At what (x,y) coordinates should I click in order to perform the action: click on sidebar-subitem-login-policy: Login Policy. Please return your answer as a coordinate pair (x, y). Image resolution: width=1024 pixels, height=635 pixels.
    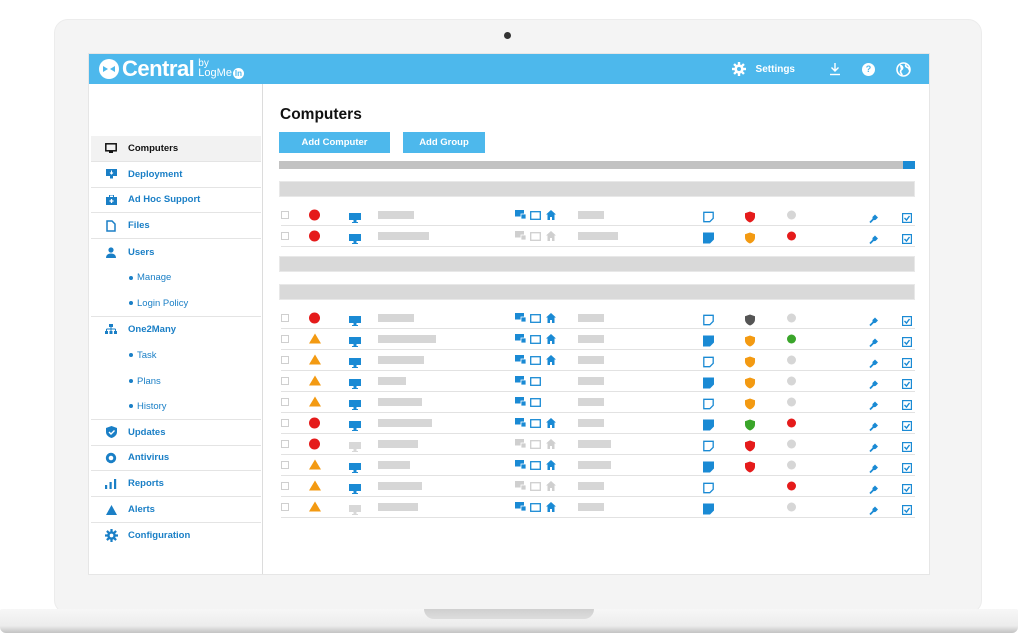
    Looking at the image, I should click on (176, 304).